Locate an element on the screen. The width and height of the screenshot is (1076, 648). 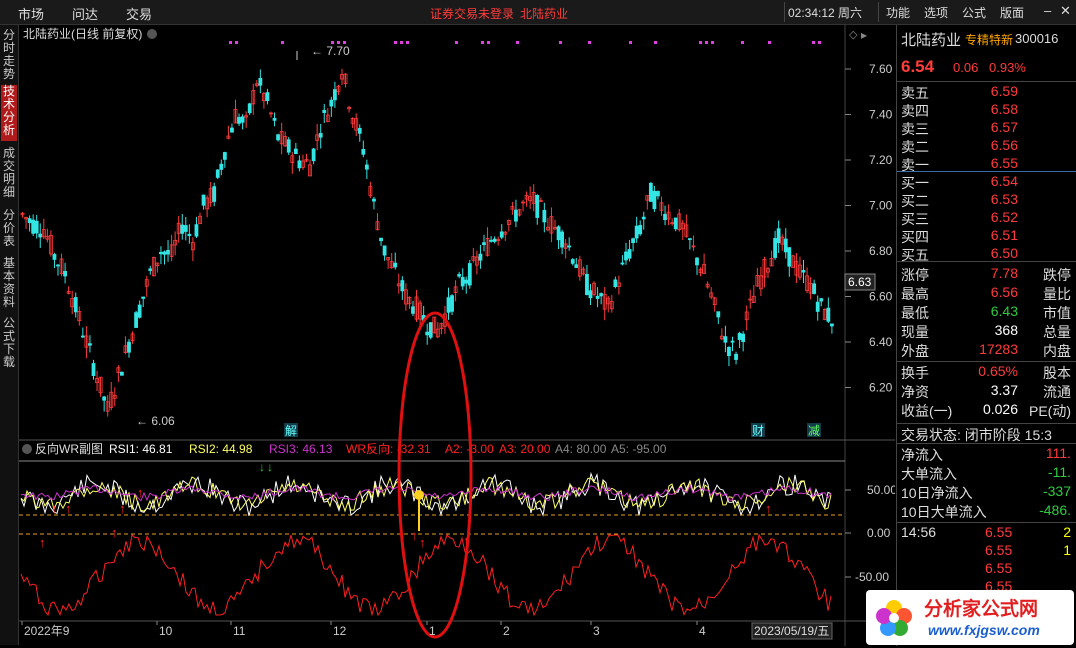
ask-row: 卖五 6.59 is located at coordinates (959, 92).